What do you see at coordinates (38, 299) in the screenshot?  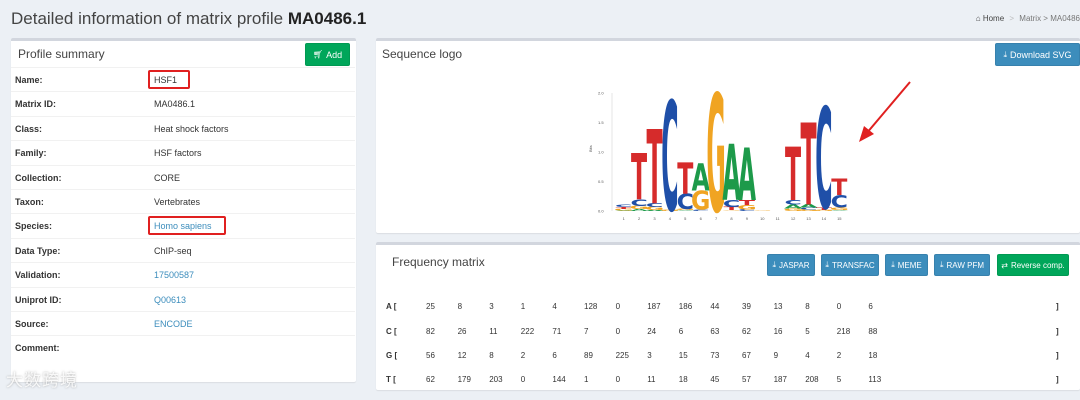 I see `summary-key: Uniprot ID:` at bounding box center [38, 299].